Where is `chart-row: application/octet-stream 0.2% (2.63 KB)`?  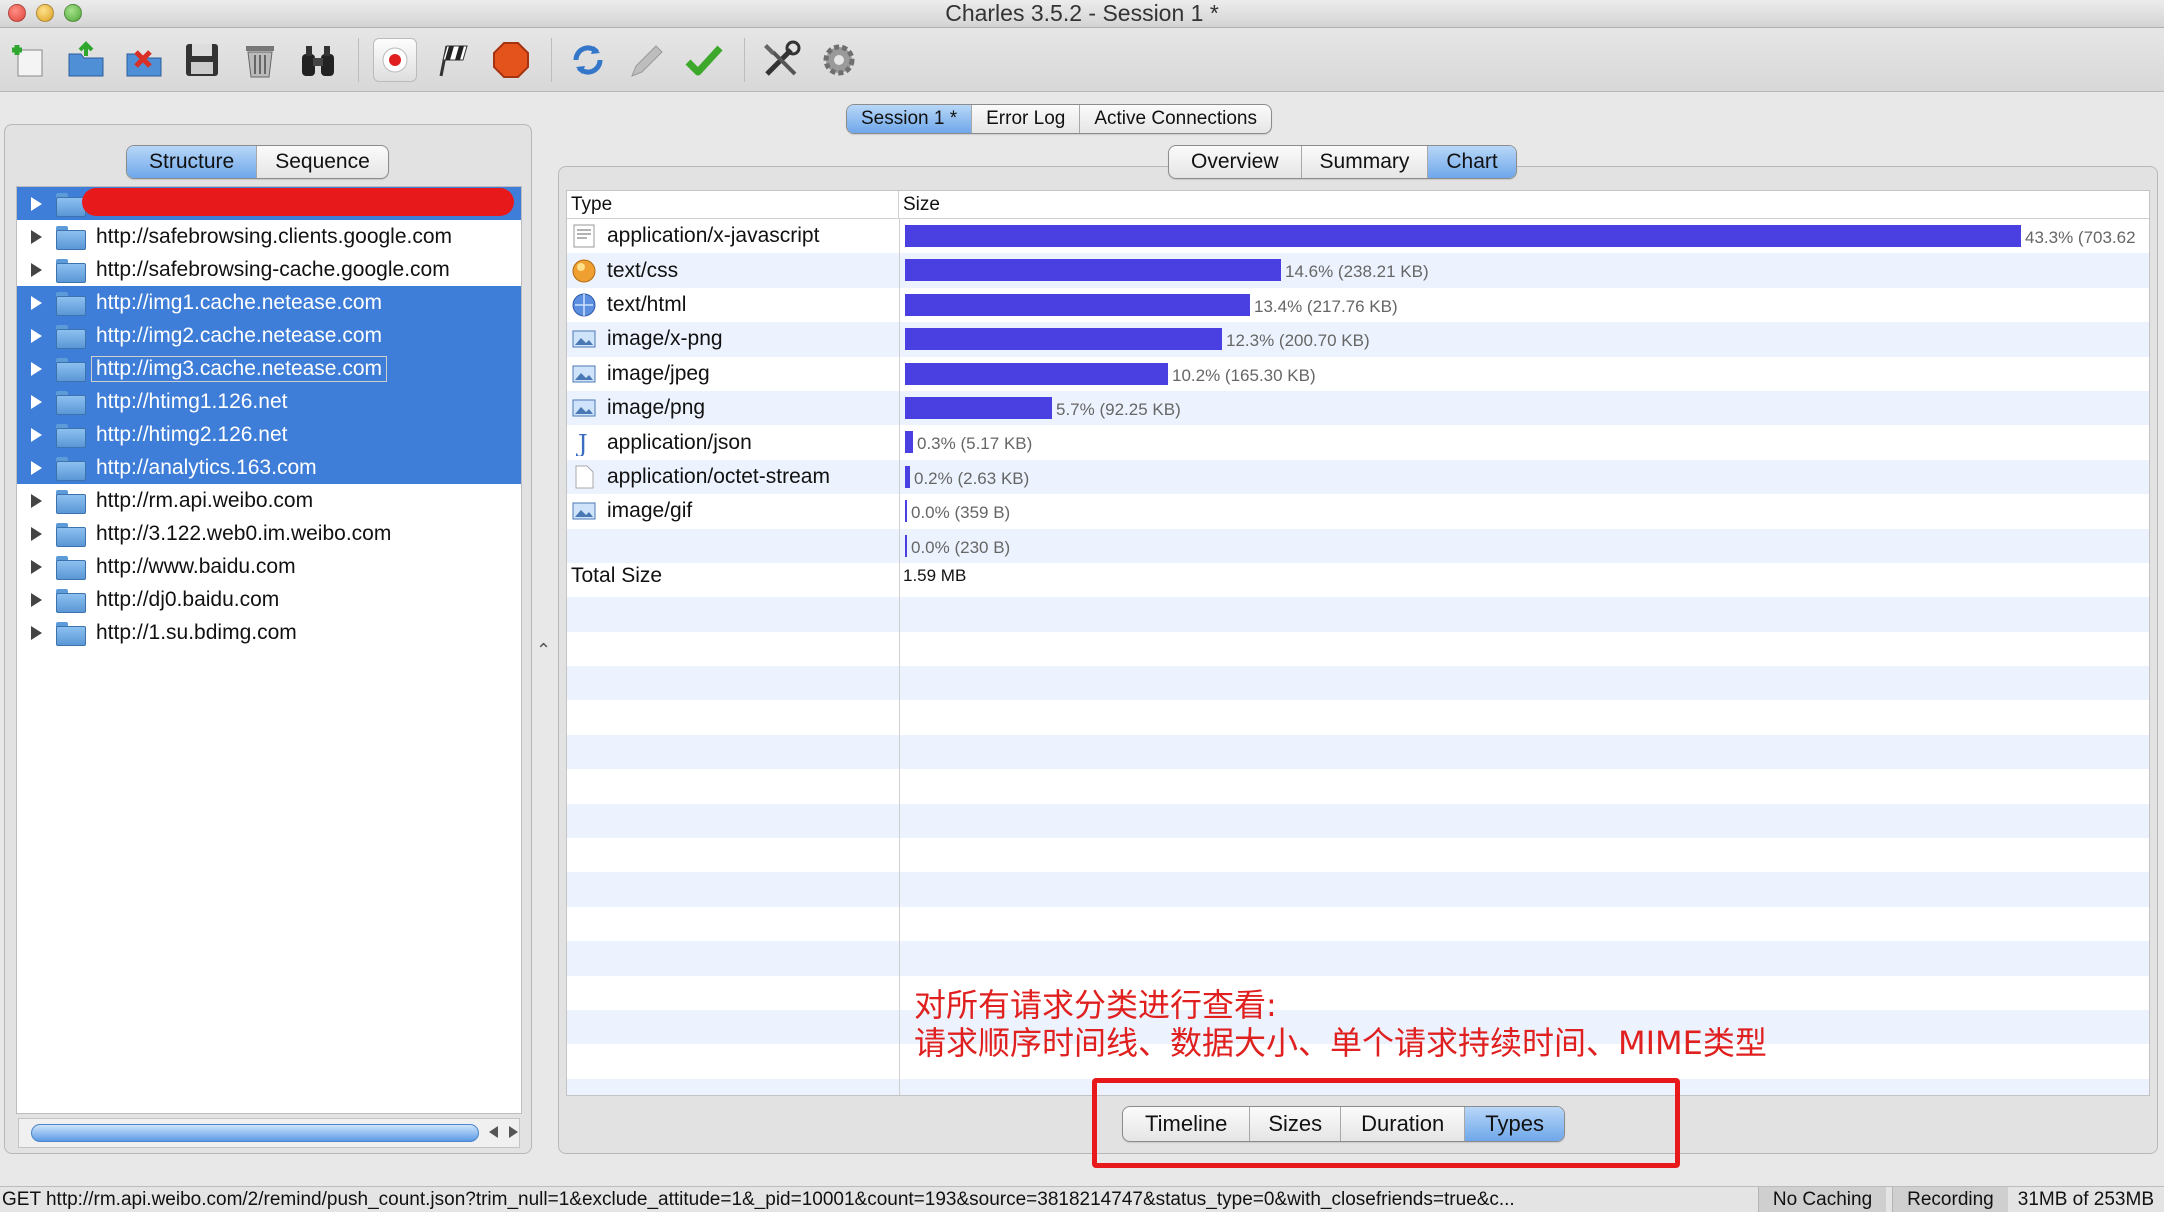 chart-row: application/octet-stream 0.2% (2.63 KB) is located at coordinates (1358, 477).